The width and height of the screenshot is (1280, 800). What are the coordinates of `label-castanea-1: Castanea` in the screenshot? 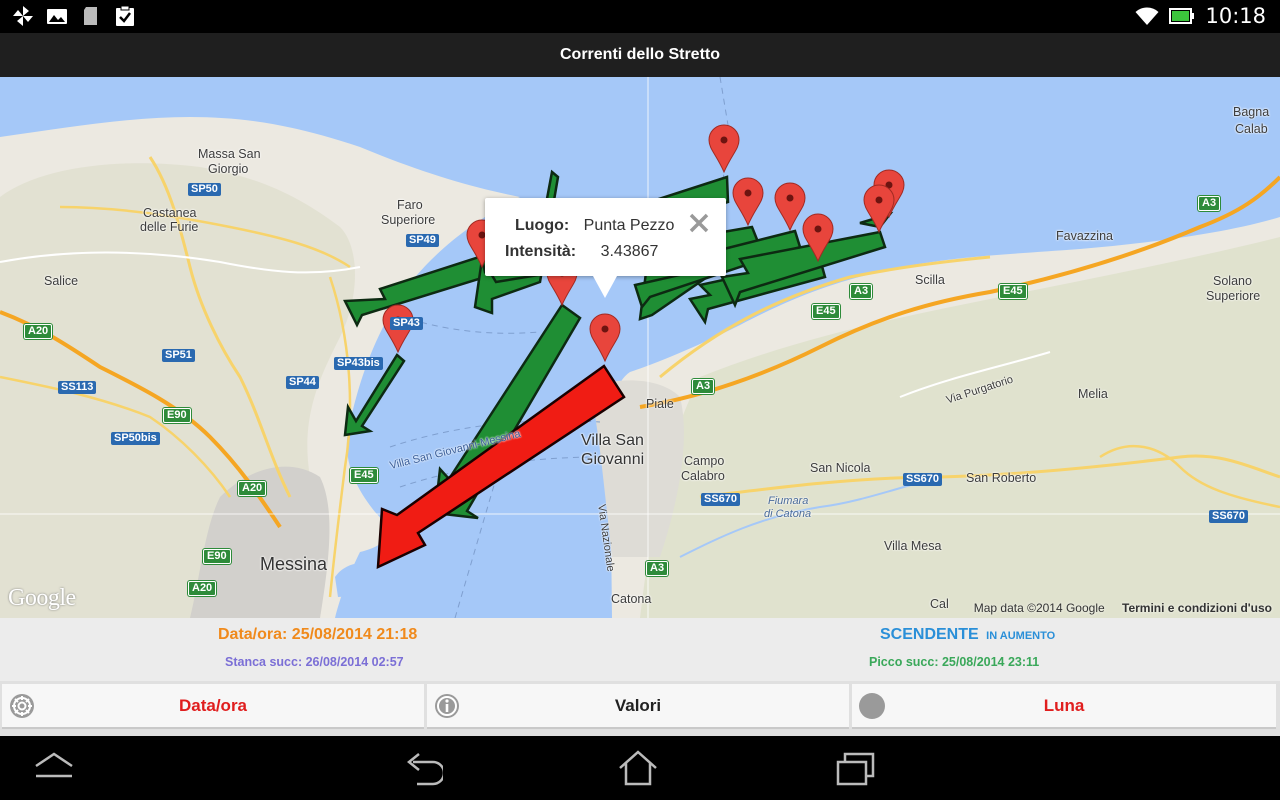 It's located at (170, 213).